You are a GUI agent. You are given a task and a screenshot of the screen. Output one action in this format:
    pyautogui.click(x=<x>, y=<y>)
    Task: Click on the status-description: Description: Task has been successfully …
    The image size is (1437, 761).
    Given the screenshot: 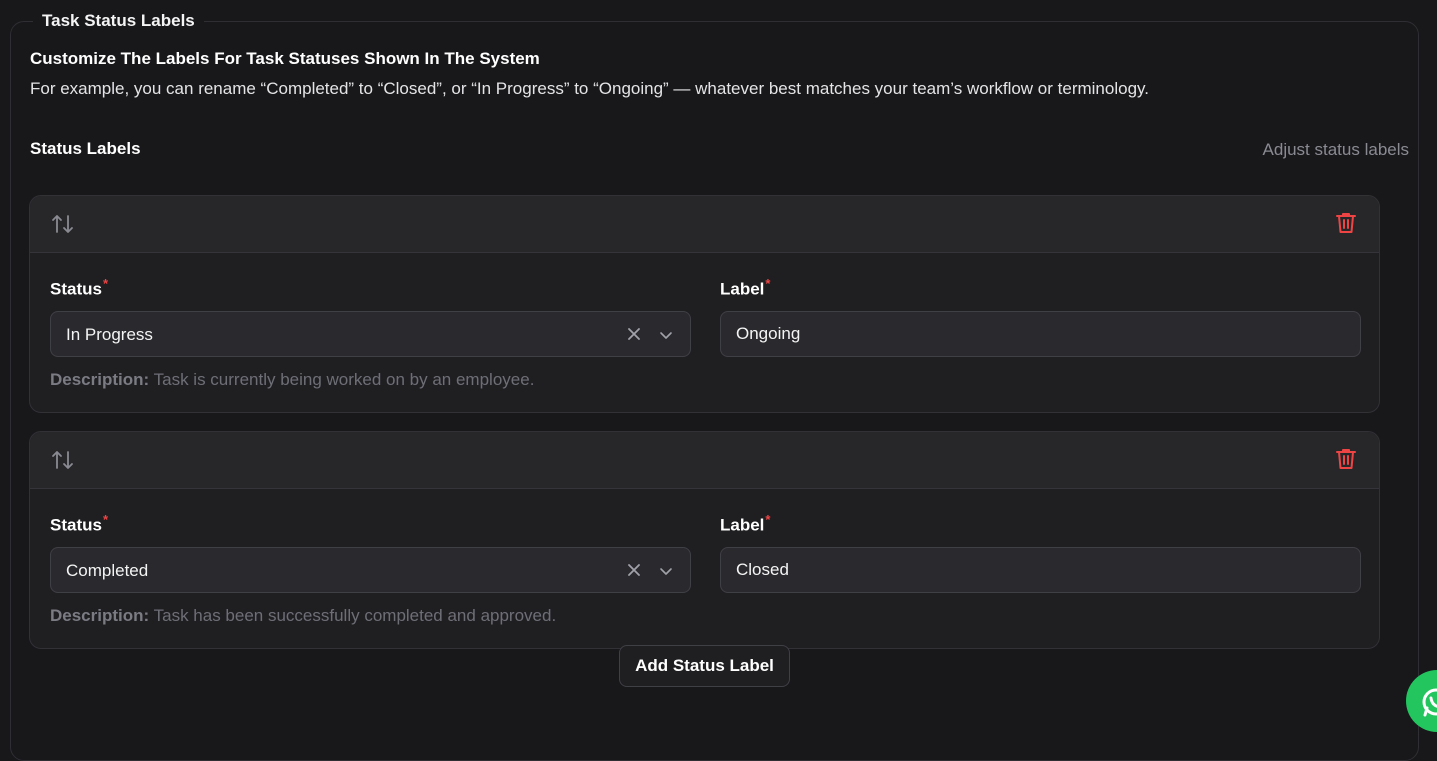 What is the action you would take?
    pyautogui.click(x=303, y=615)
    